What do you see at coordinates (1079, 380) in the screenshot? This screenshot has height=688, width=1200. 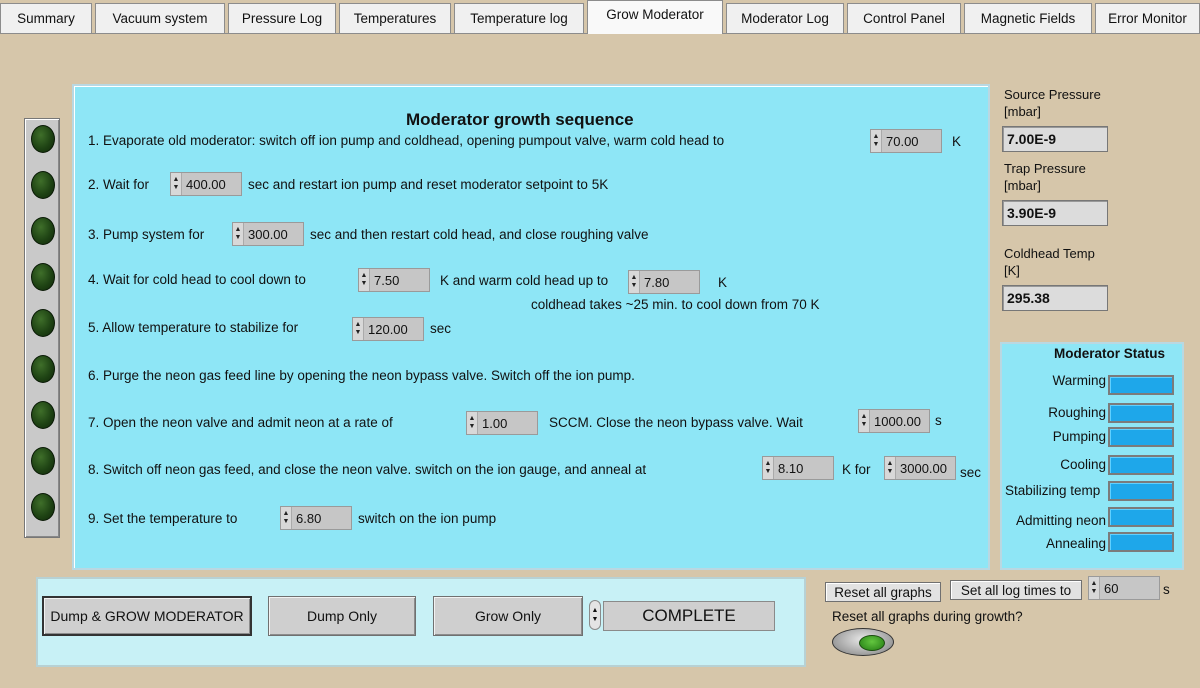 I see `status-label-warming: Warming` at bounding box center [1079, 380].